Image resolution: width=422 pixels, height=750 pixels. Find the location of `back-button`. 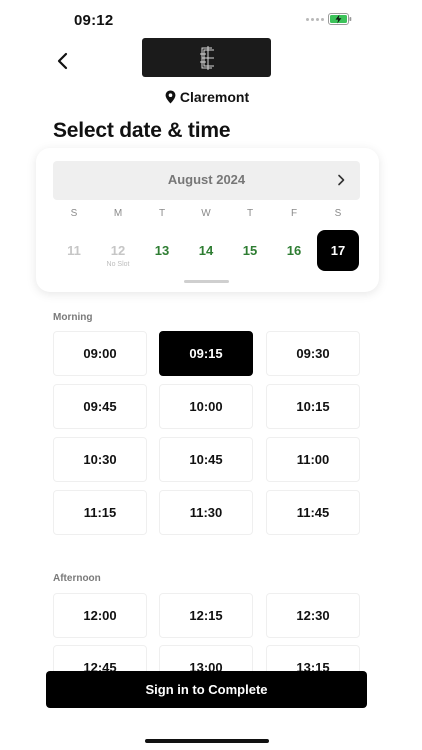

back-button is located at coordinates (63, 61).